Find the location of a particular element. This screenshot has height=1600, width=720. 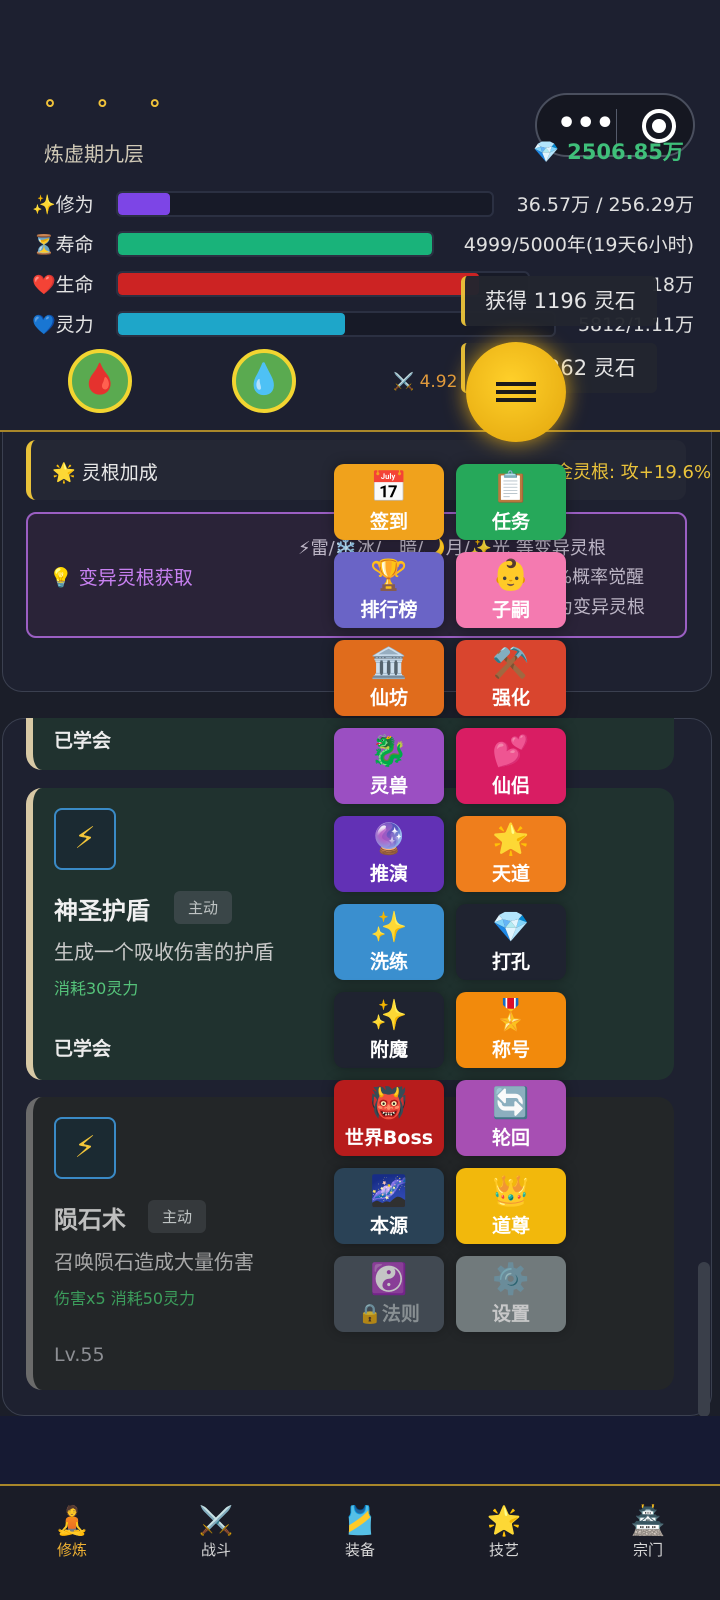

menu-item: 👑 道尊 is located at coordinates (511, 1206).